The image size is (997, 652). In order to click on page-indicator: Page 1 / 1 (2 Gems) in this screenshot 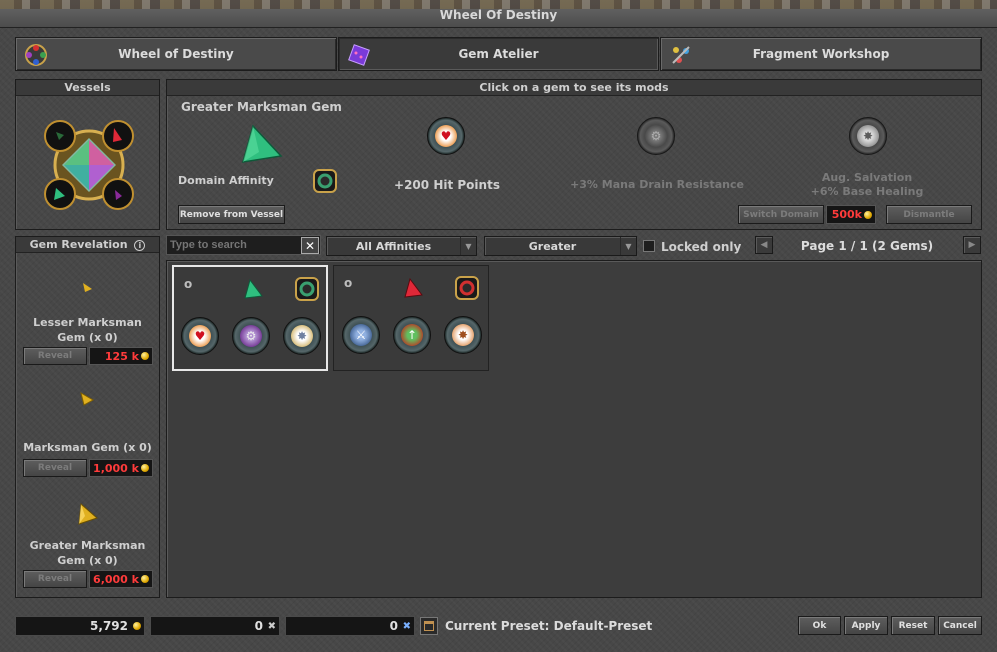, I will do `click(867, 246)`.